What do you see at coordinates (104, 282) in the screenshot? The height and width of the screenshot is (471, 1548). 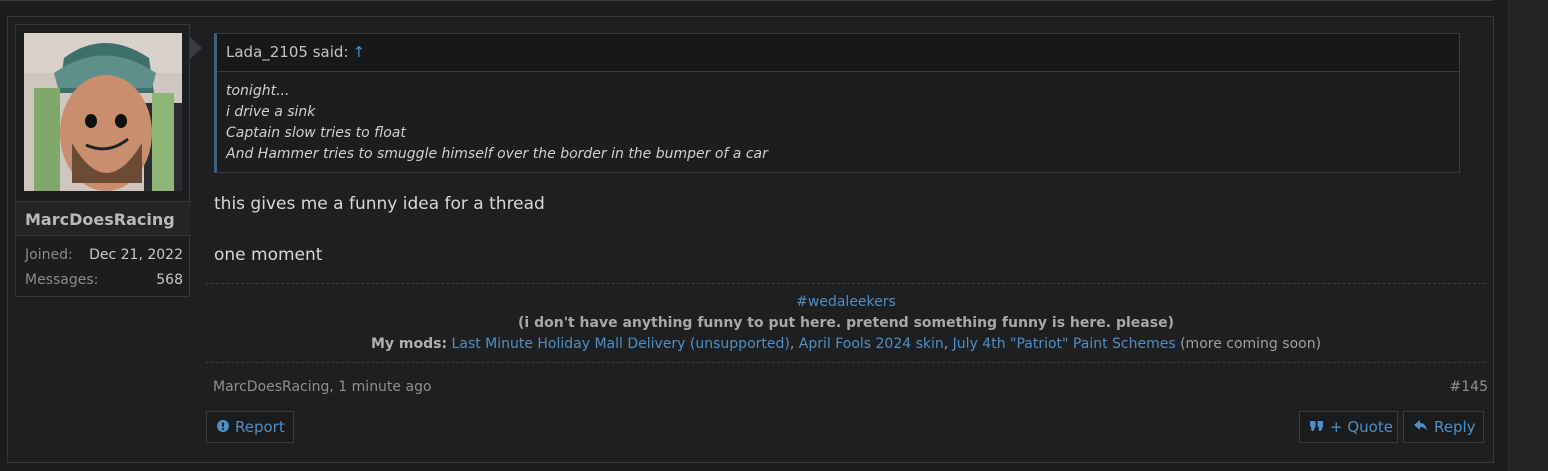 I see `messages-stat: Messages: 568` at bounding box center [104, 282].